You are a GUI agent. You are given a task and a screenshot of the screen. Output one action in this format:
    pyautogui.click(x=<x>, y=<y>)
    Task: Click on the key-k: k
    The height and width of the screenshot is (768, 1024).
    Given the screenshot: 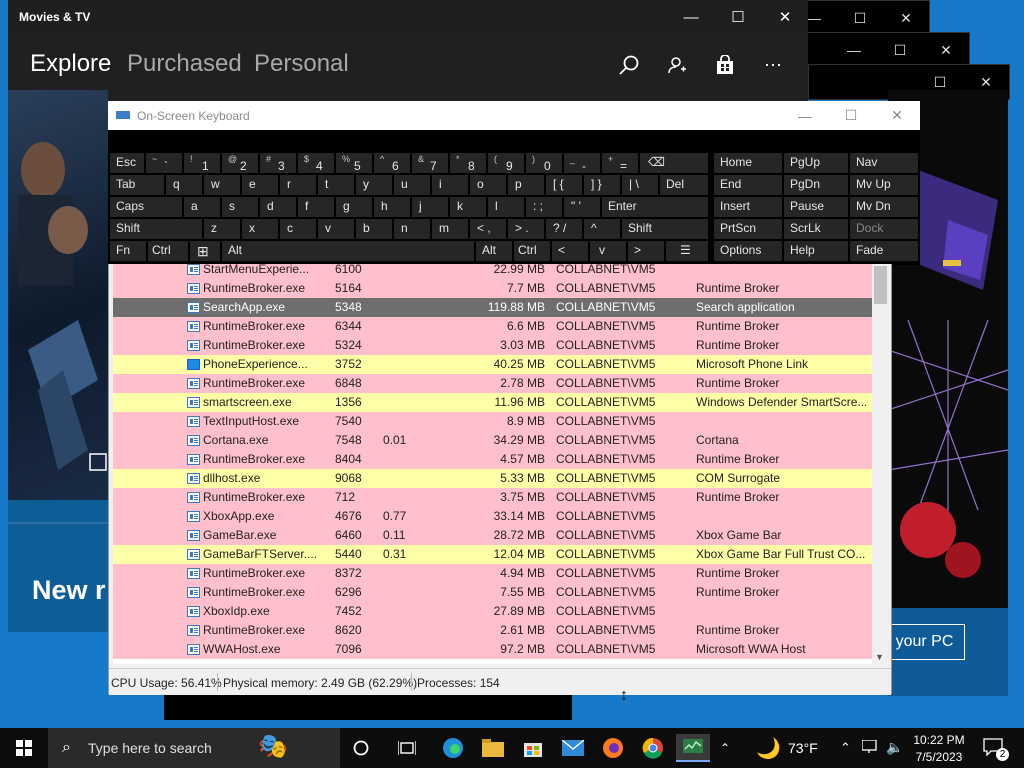 What is the action you would take?
    pyautogui.click(x=468, y=207)
    